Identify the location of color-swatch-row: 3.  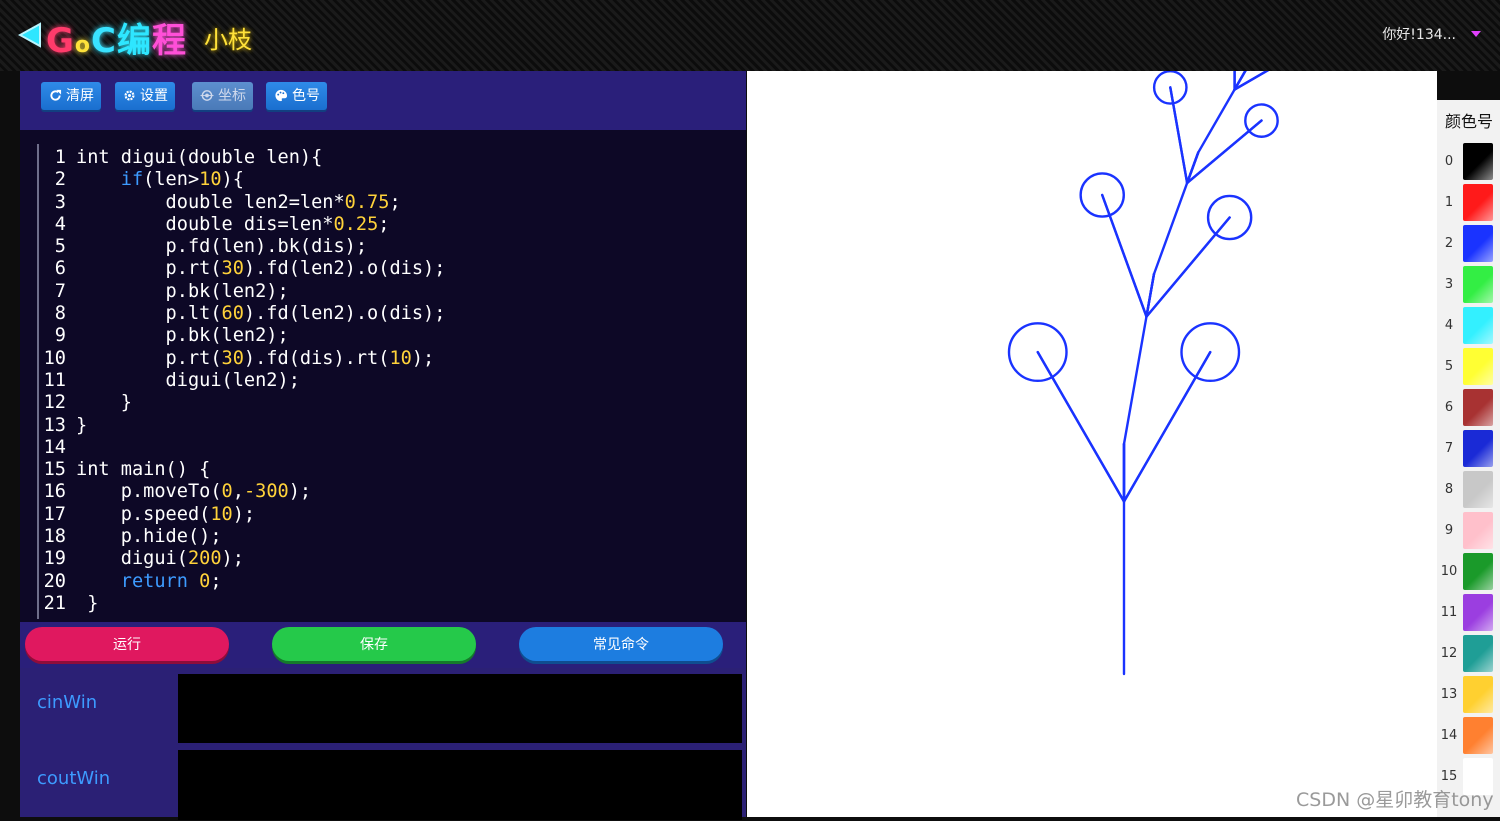
(1468, 284).